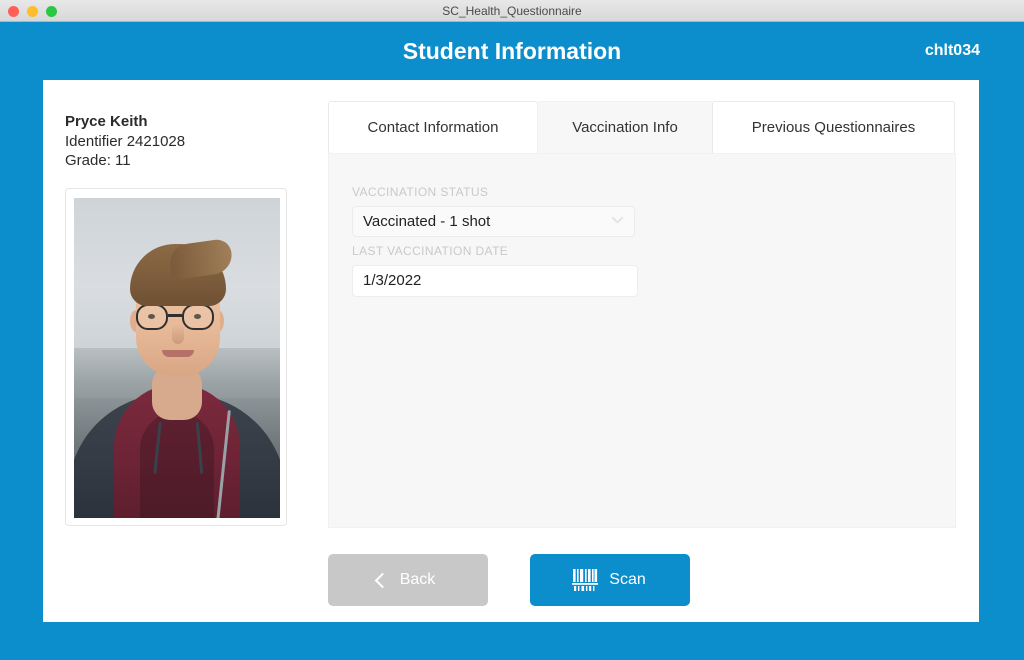  What do you see at coordinates (420, 192) in the screenshot?
I see `vaccination-status-label: VACCINATION STATUS` at bounding box center [420, 192].